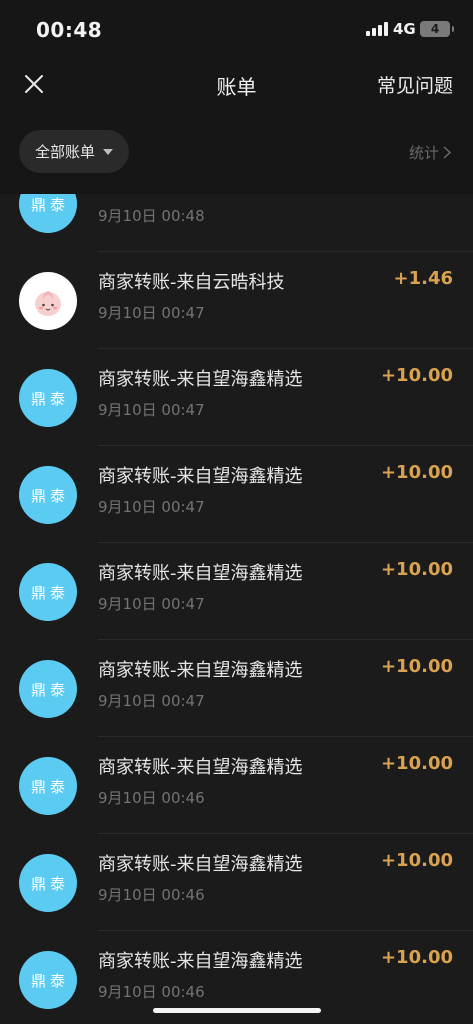  I want to click on merchant-avatar, so click(48, 301).